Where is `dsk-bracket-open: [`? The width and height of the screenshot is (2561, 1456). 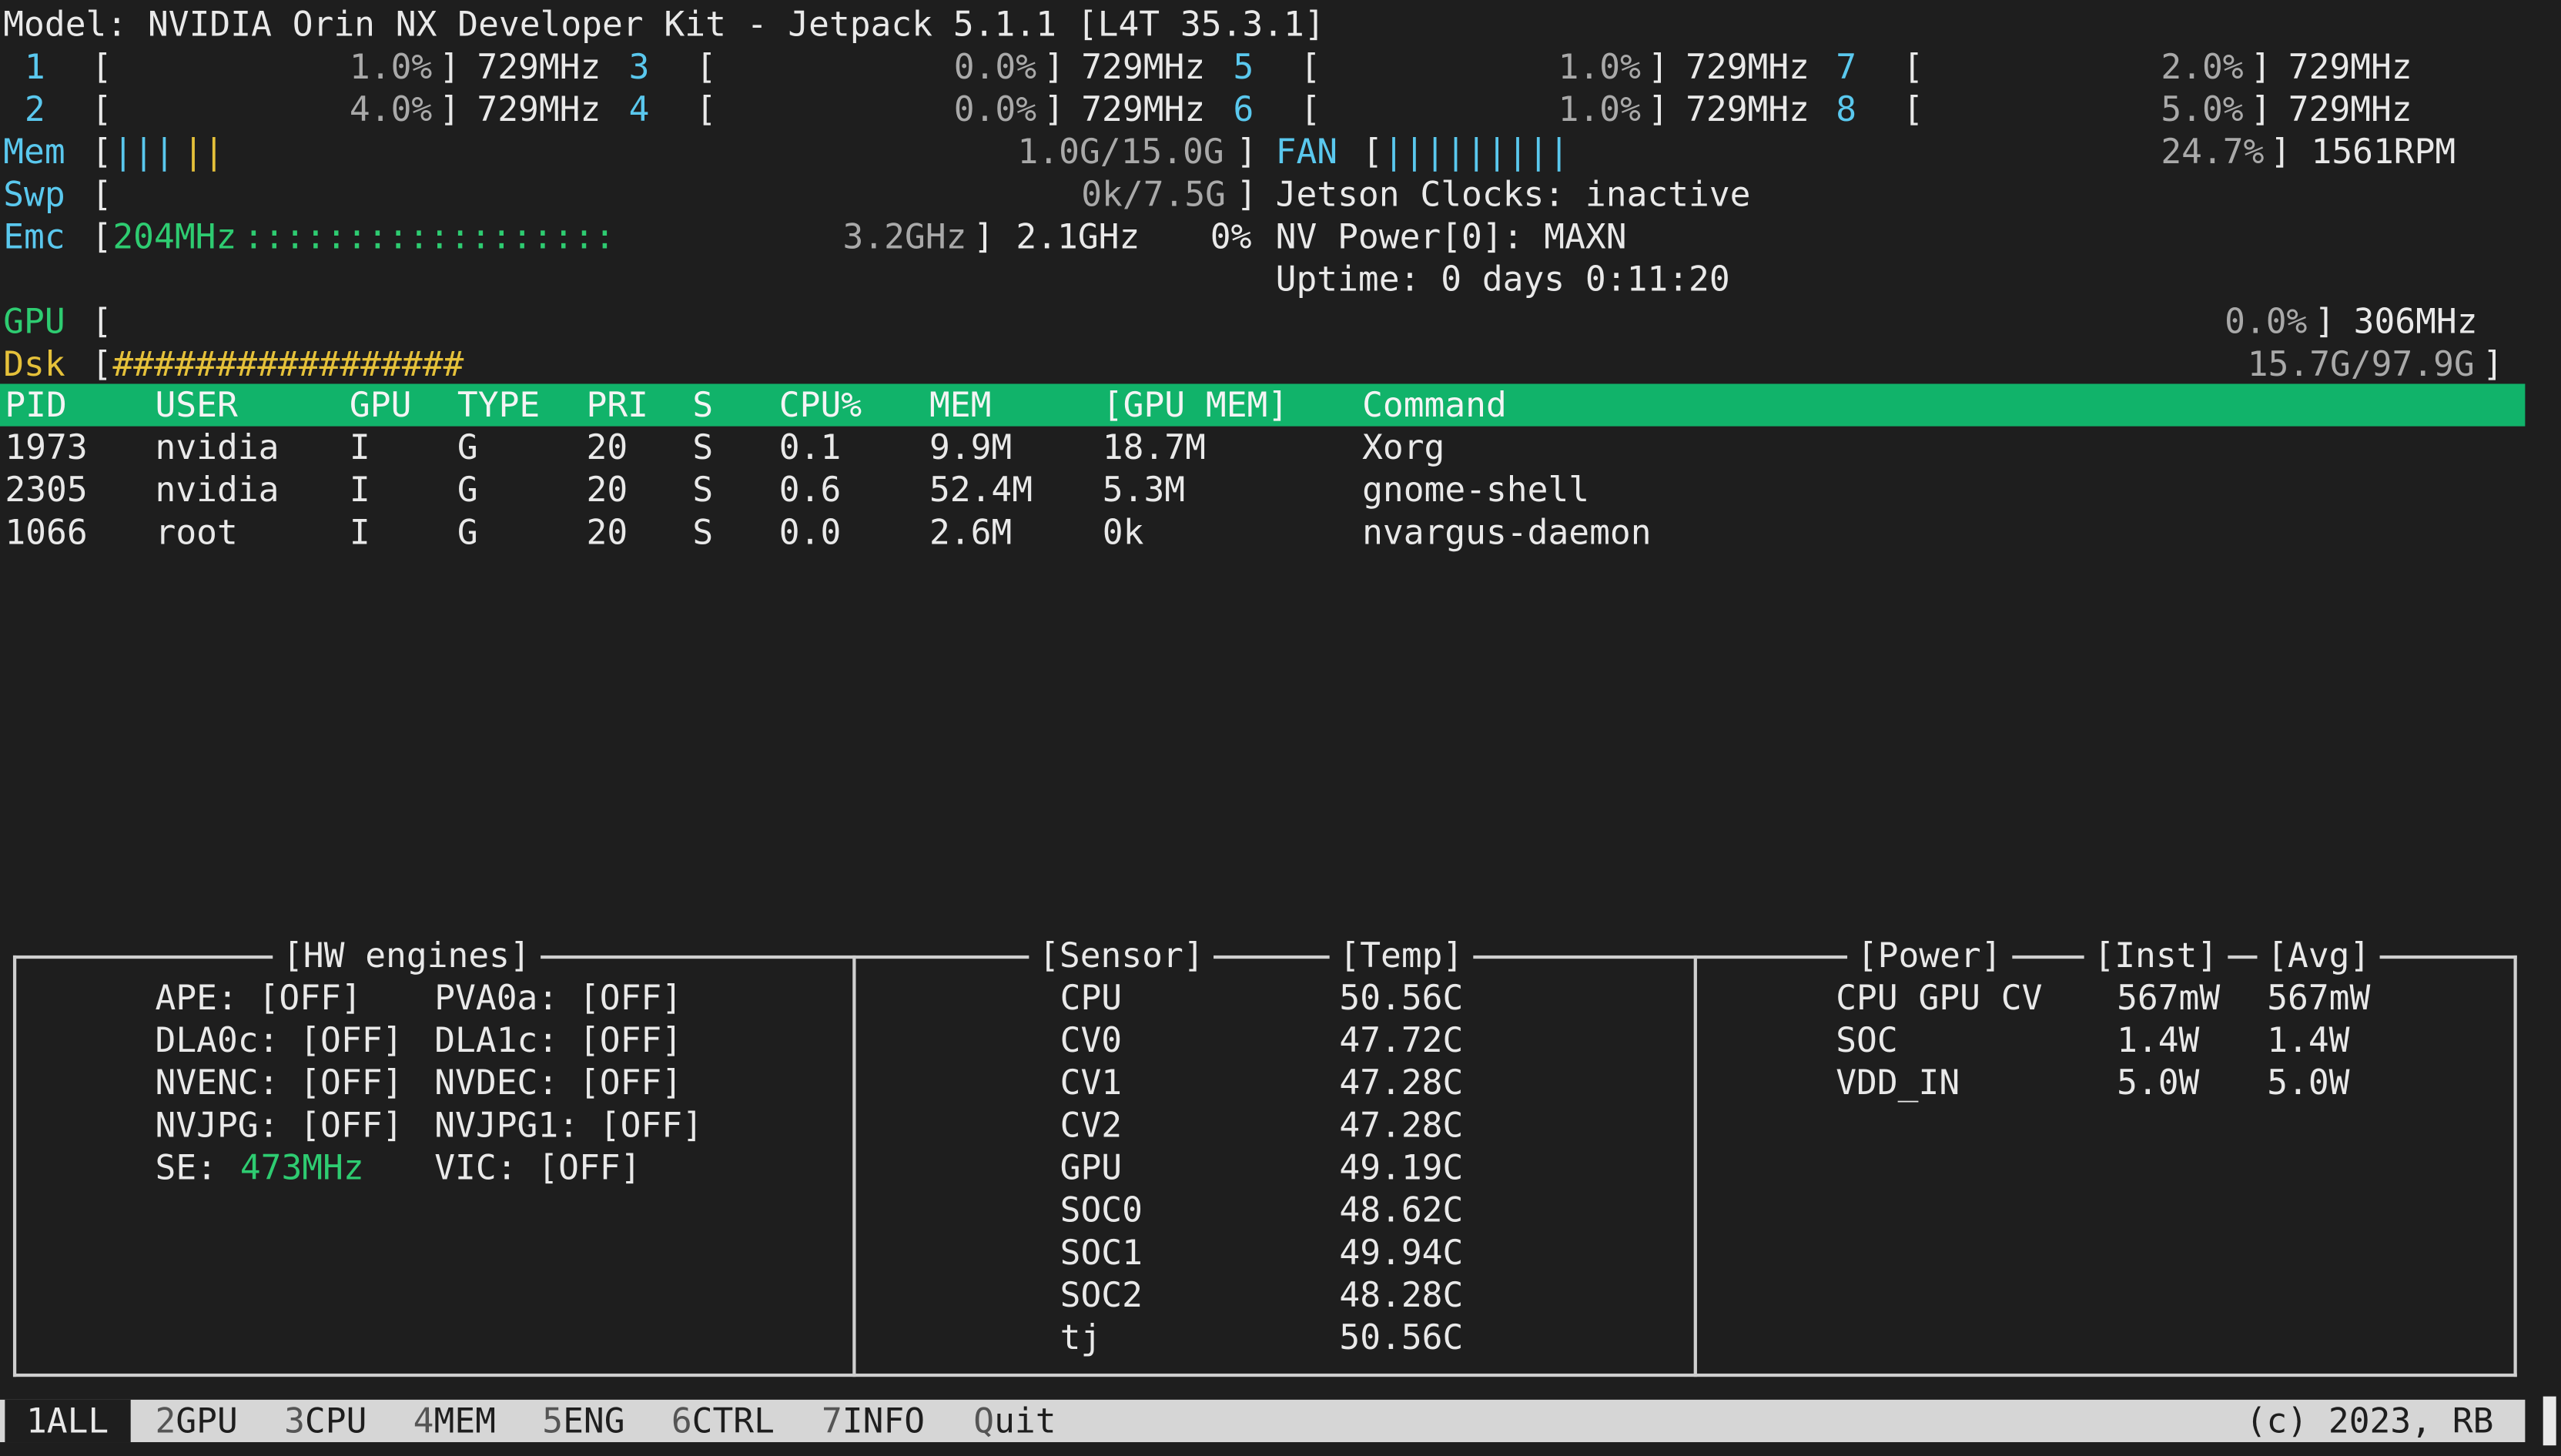 dsk-bracket-open: [ is located at coordinates (101, 364).